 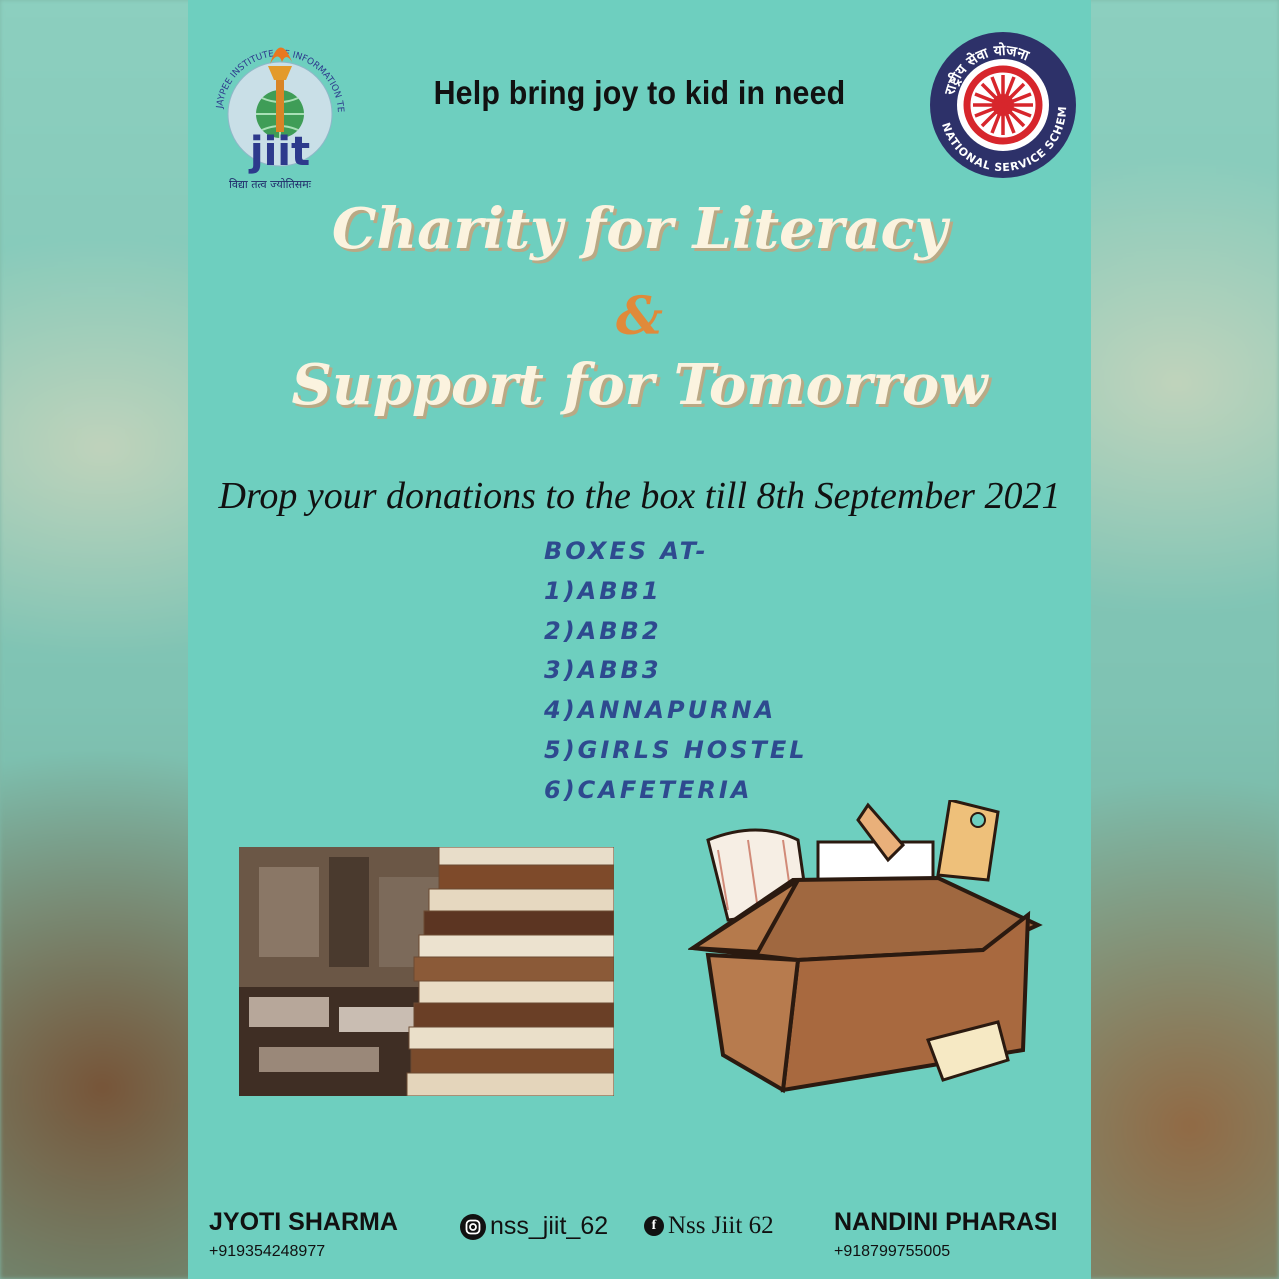 I want to click on contact-right-phone: +918799755005, so click(x=892, y=1251).